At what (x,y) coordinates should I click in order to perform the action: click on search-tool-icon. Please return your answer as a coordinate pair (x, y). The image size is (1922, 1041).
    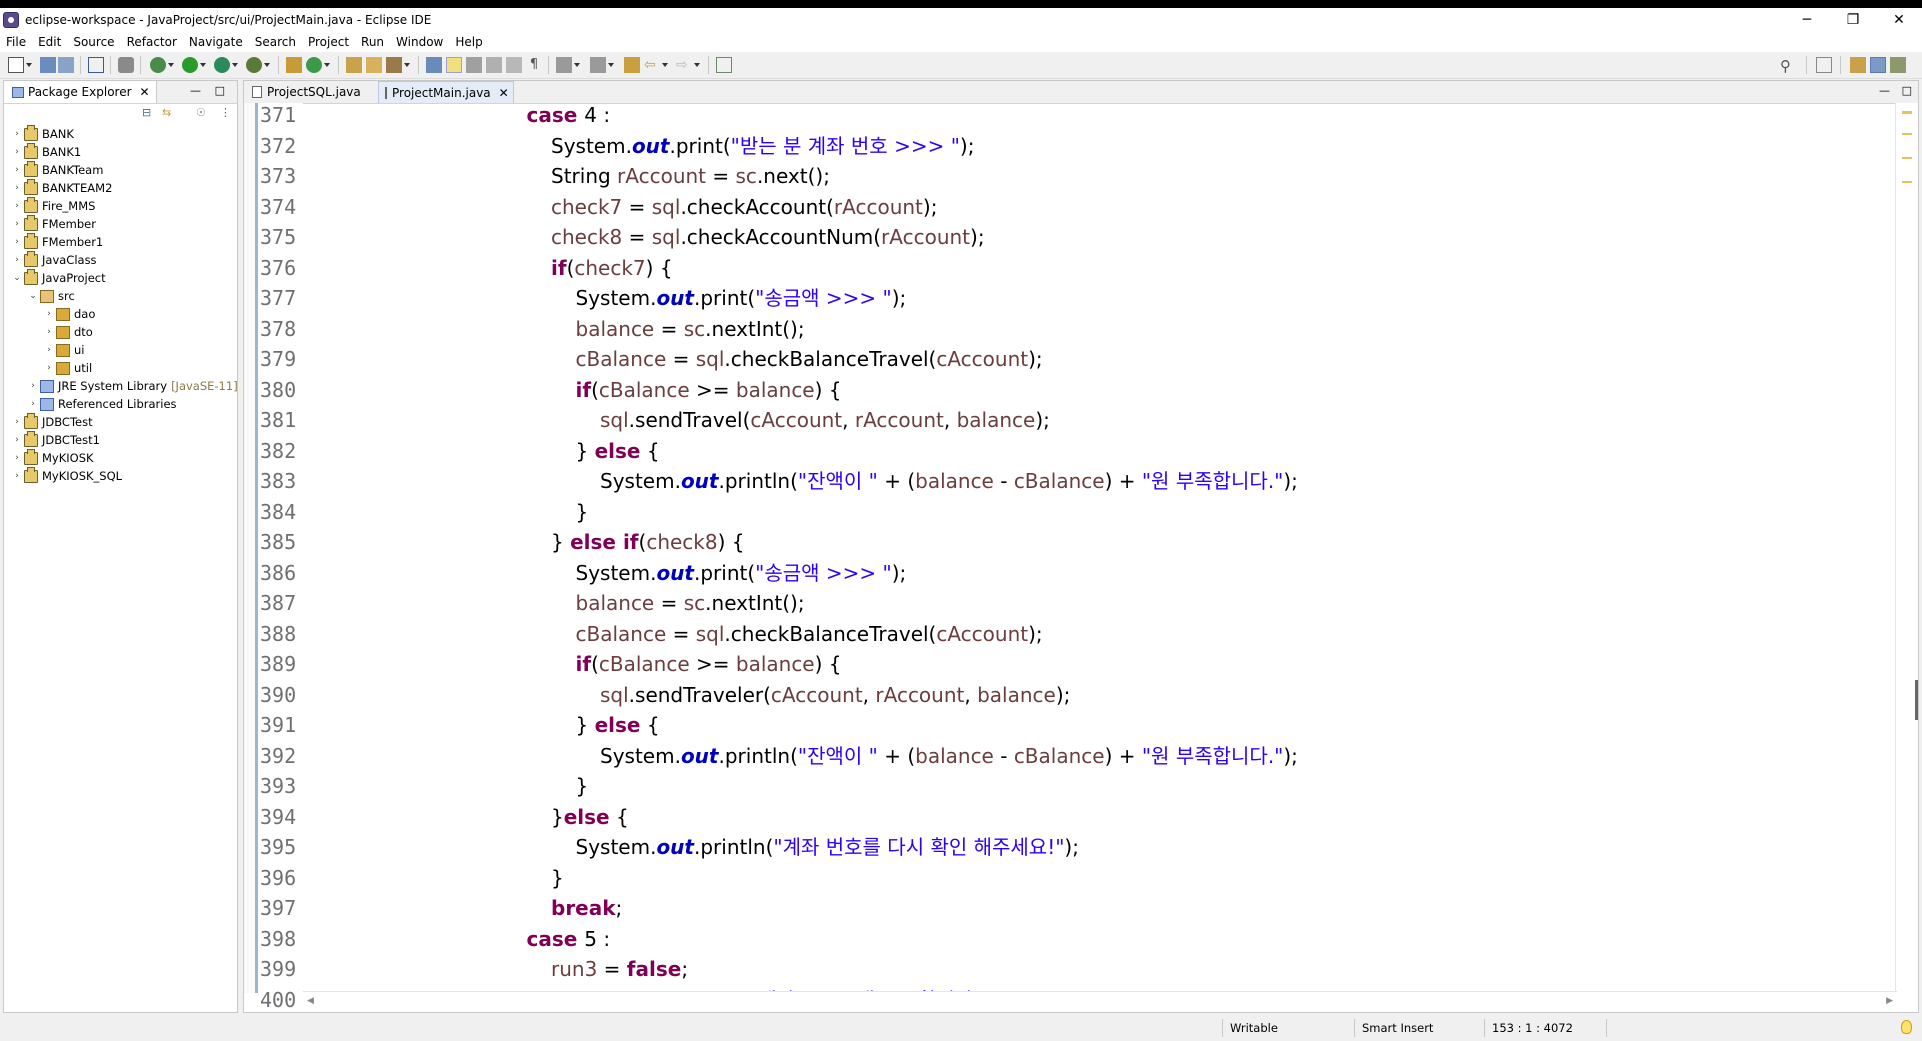
    Looking at the image, I should click on (394, 65).